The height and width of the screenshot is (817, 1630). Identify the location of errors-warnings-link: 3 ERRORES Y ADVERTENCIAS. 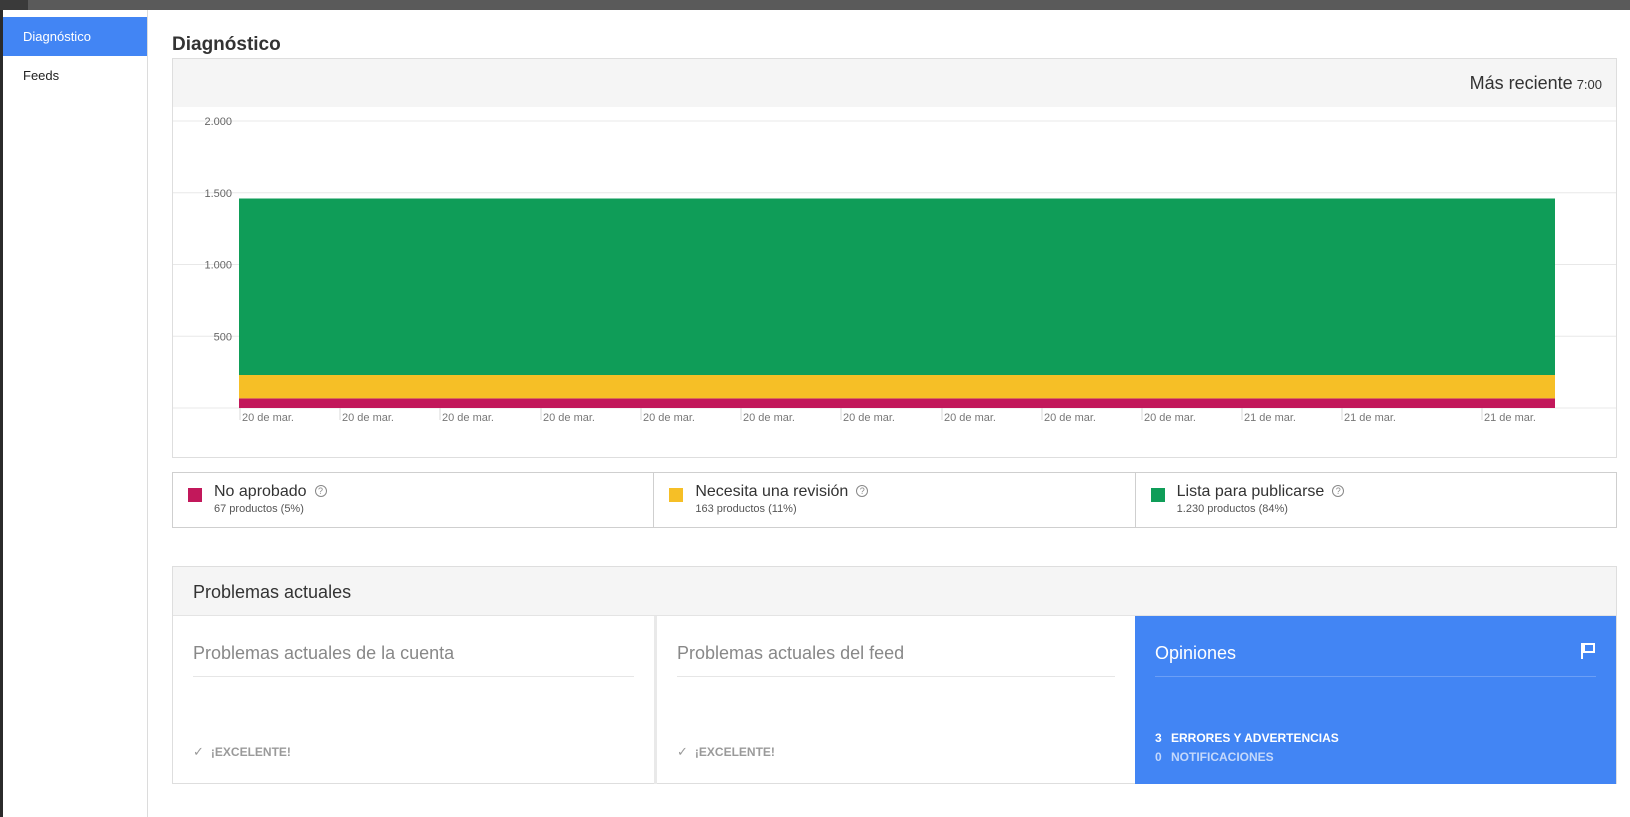
(1247, 738).